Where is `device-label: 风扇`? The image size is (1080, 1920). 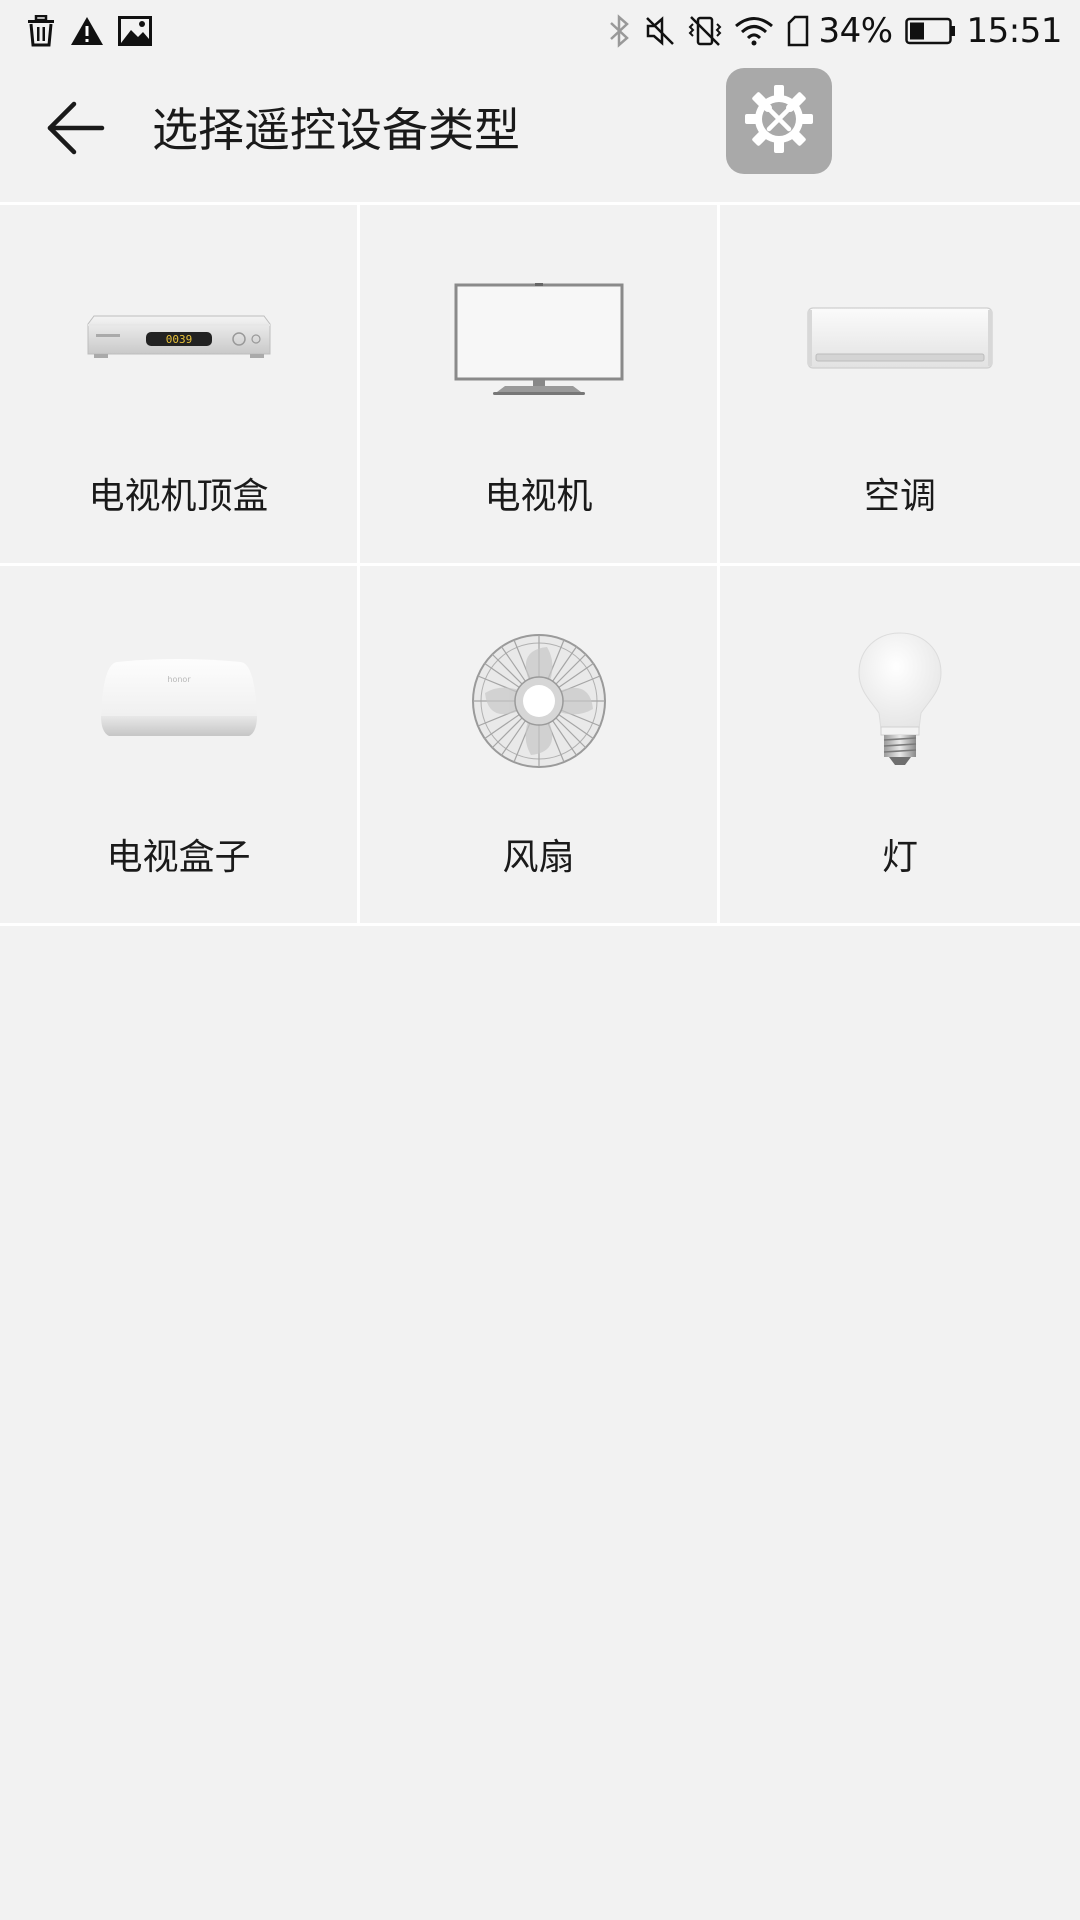 device-label: 风扇 is located at coordinates (538, 857).